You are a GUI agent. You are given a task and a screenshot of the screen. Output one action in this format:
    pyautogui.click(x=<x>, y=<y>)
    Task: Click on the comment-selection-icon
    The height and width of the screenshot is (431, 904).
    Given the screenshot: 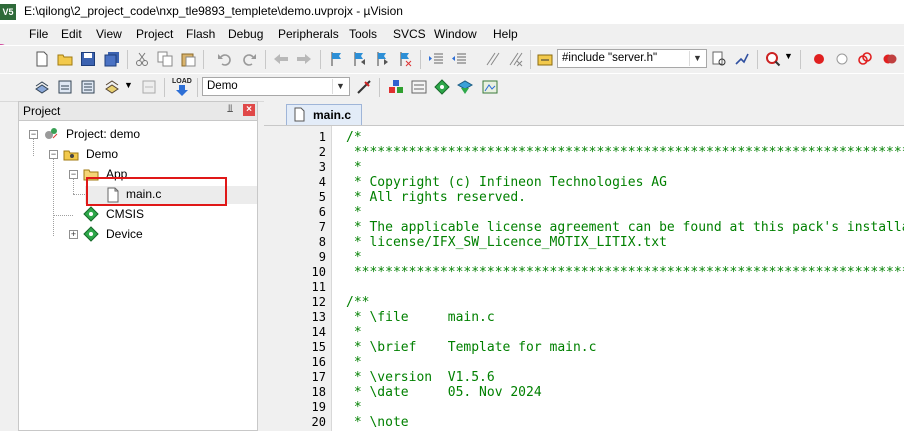 What is the action you would take?
    pyautogui.click(x=493, y=59)
    